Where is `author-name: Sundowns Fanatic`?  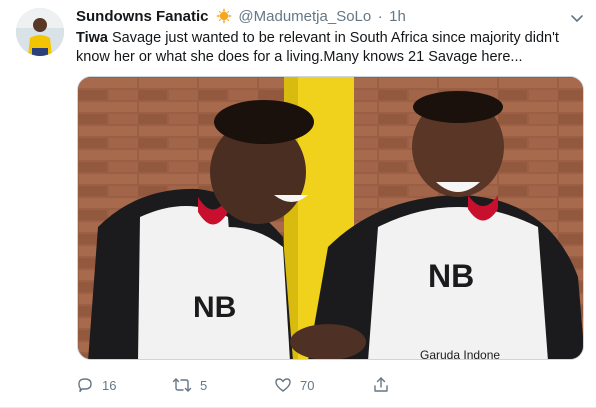
author-name: Sundowns Fanatic is located at coordinates (142, 16).